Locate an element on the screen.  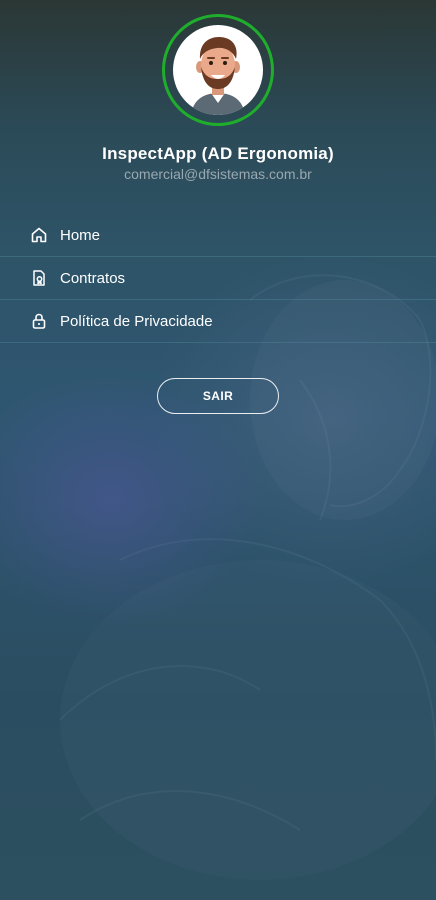
menu-item-label: Contratos is located at coordinates (93, 278).